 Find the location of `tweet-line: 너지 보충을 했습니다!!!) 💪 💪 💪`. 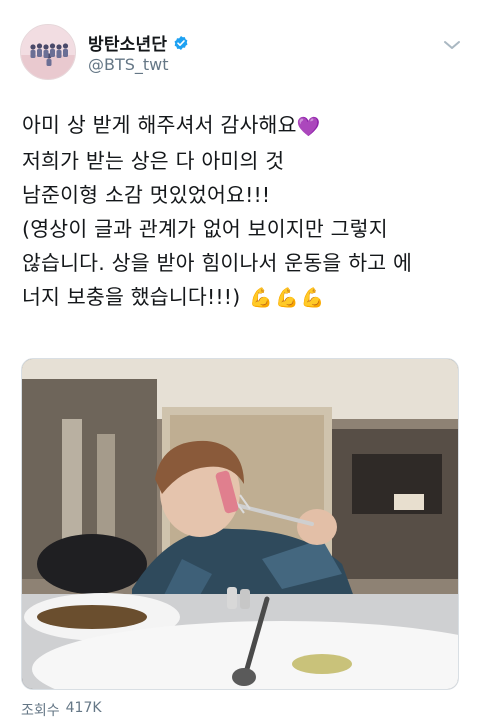

tweet-line: 너지 보충을 했습니다!!!) 💪 💪 💪 is located at coordinates (242, 297).